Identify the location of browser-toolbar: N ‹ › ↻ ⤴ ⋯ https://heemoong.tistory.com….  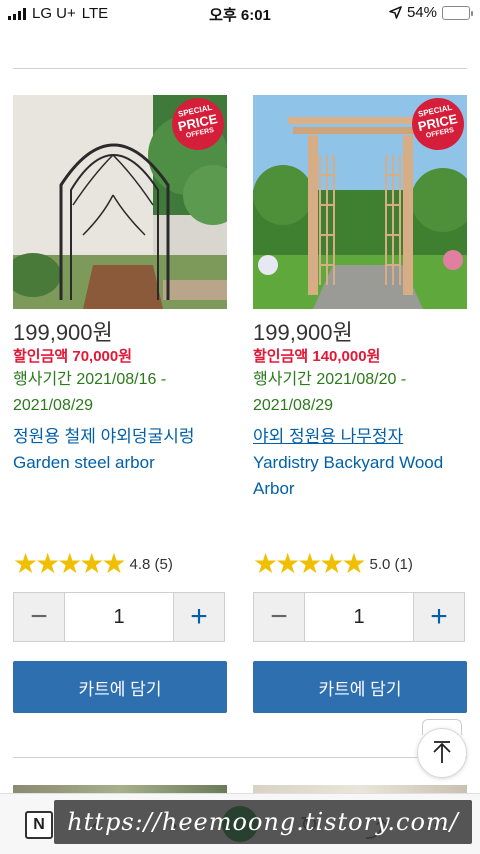
(240, 823).